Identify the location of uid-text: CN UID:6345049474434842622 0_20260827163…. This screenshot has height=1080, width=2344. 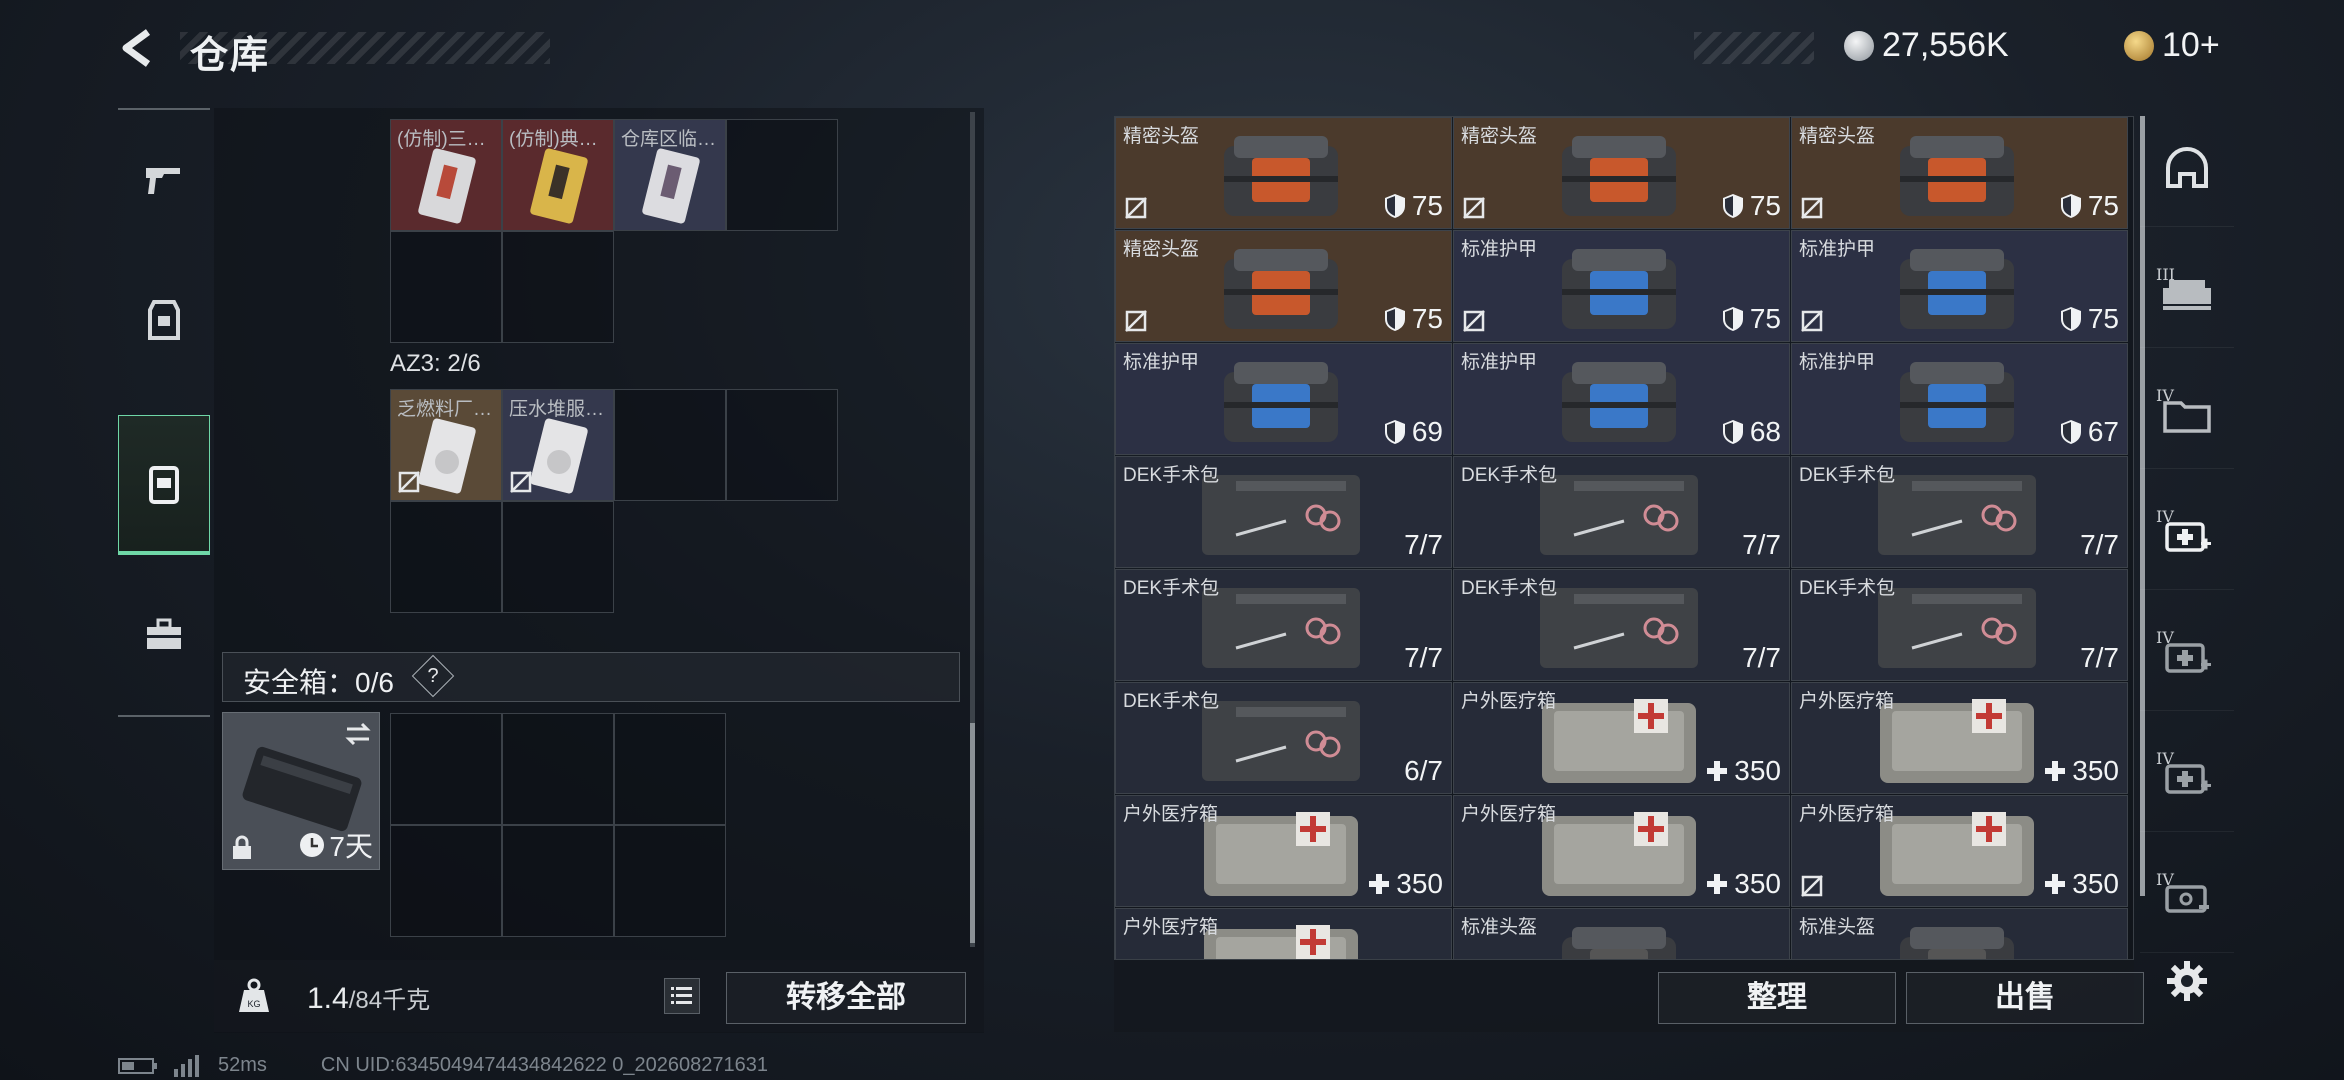
(544, 1065).